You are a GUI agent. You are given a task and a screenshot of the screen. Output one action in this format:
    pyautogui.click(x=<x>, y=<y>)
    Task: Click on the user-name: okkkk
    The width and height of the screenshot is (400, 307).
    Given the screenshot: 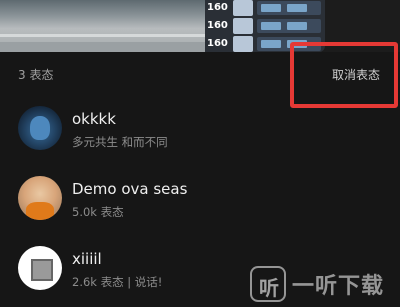 What is the action you would take?
    pyautogui.click(x=94, y=119)
    